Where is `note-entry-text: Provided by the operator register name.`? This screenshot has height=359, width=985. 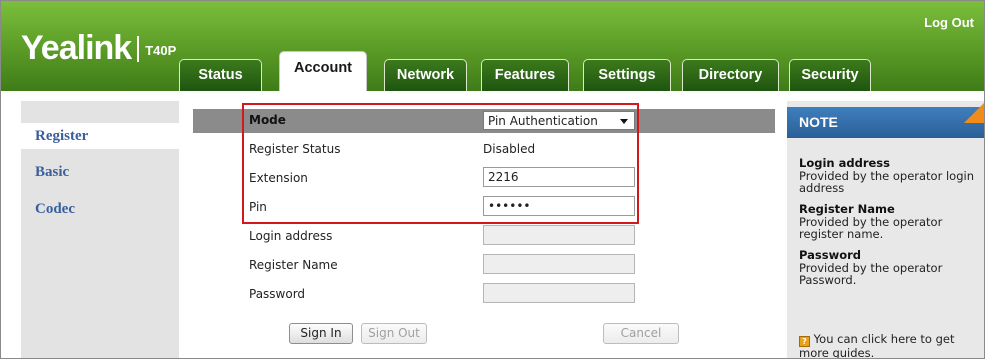 note-entry-text: Provided by the operator register name. is located at coordinates (871, 228).